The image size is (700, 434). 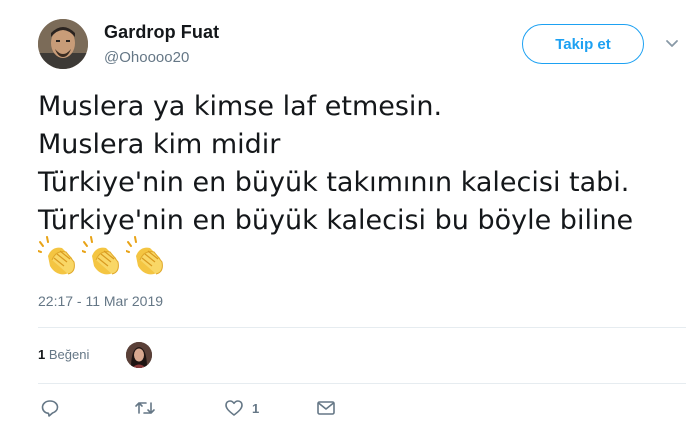 What do you see at coordinates (146, 57) in the screenshot?
I see `author-handle: @Ohoooo20` at bounding box center [146, 57].